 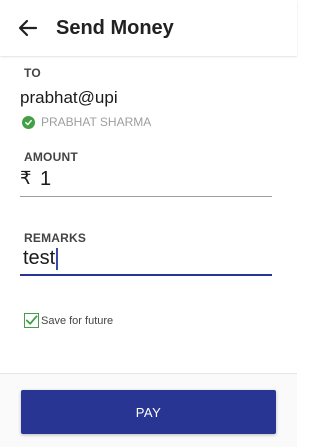 What do you see at coordinates (39, 258) in the screenshot?
I see `remarks-value: test` at bounding box center [39, 258].